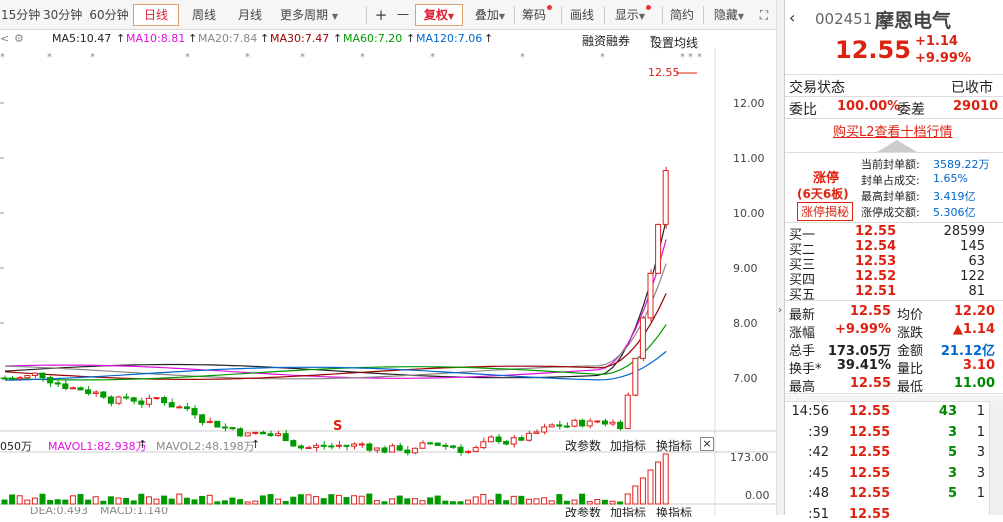 Image resolution: width=1003 pixels, height=522 pixels. Describe the element at coordinates (633, 15) in the screenshot. I see `display-button: 显示▼` at that location.